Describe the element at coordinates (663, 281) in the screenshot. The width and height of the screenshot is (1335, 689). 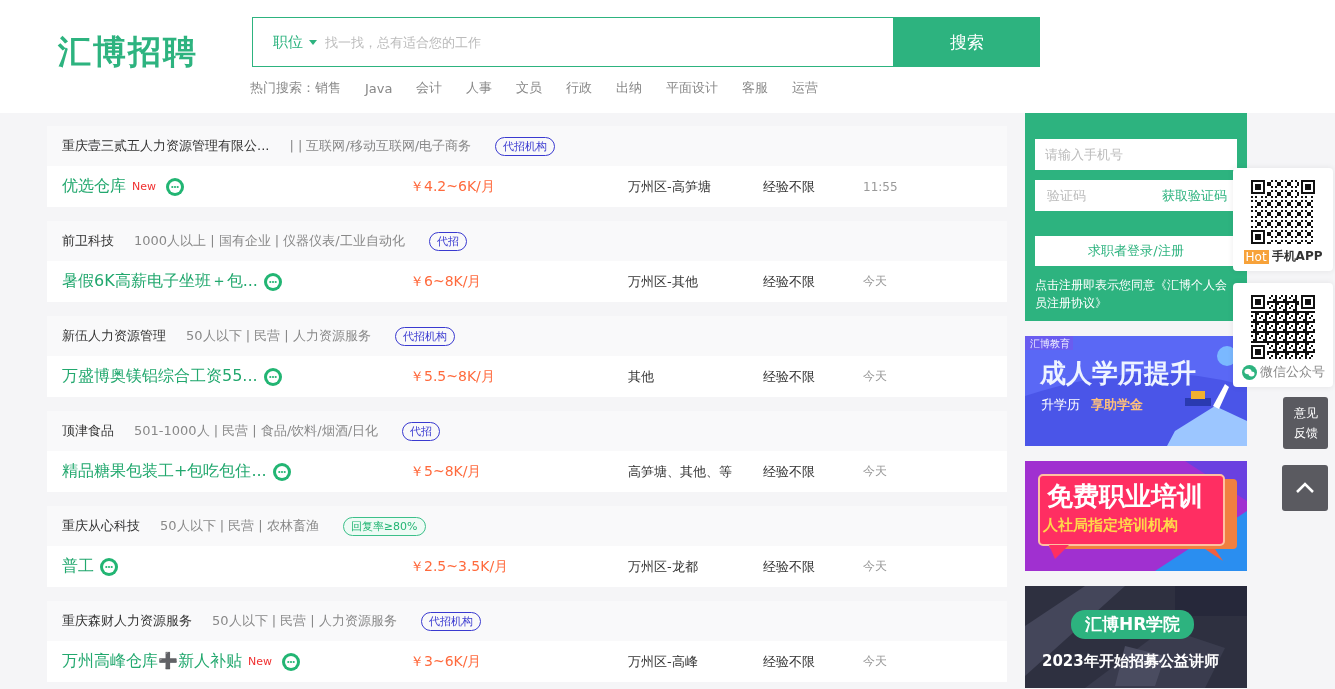
I see `location: 万州区-其他` at that location.